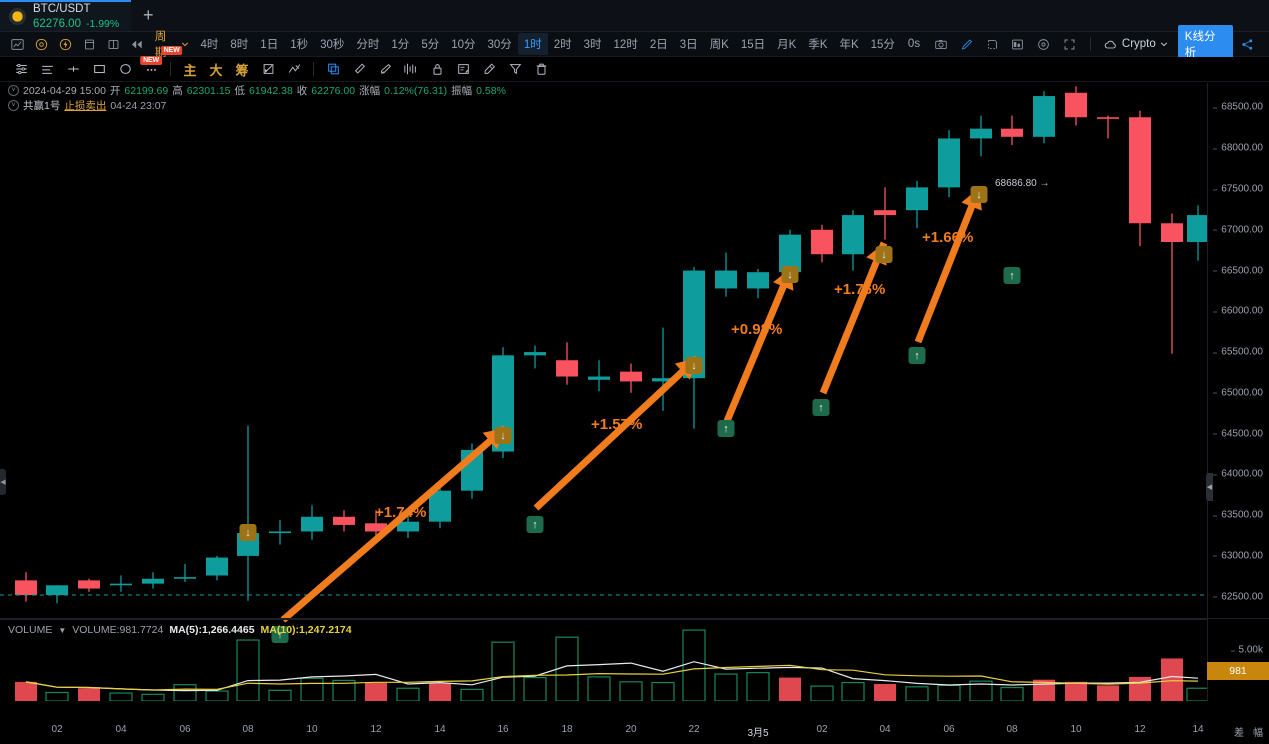 The height and width of the screenshot is (744, 1269). Describe the element at coordinates (992, 44) in the screenshot. I see `export-icon` at that location.